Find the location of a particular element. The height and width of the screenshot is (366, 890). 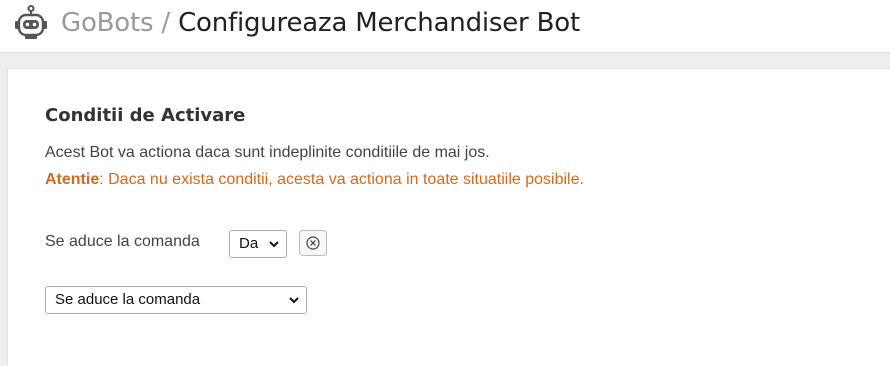

page-title: GoBots / Configureaza Merchandiser Bot is located at coordinates (320, 23).